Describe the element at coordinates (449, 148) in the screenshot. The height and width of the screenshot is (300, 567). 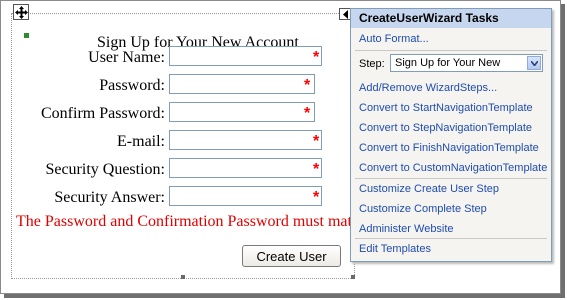
I see `convert-finish-navigation-template-link: Convert to FinishNavigationTemplate` at that location.